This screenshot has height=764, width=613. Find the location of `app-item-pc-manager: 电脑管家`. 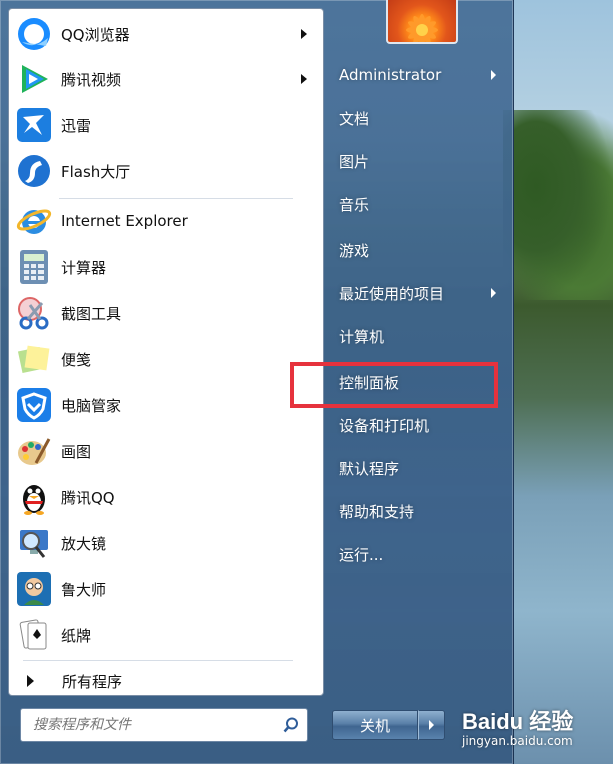

app-item-pc-manager: 电脑管家 is located at coordinates (165, 405).